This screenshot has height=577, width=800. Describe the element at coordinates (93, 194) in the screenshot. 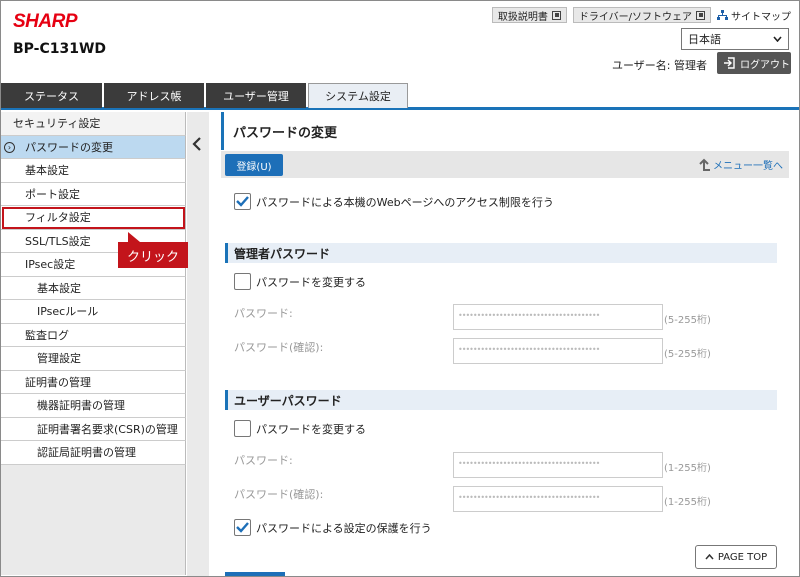

I see `sidebar-item-port-settings: ポート設定` at that location.